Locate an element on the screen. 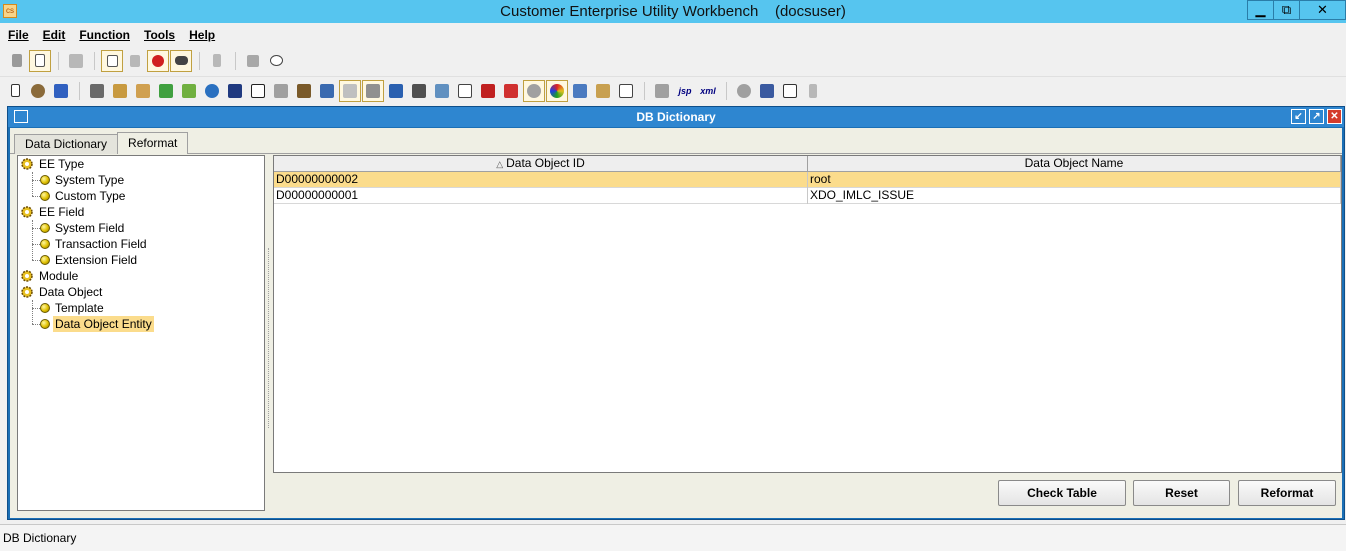 Image resolution: width=1346 pixels, height=551 pixels. column-header-label: Data Object ID is located at coordinates (545, 163).